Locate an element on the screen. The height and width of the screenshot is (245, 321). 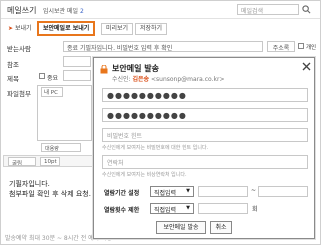
toolbar: ➤ 보내기 보안메일로 보내기 미리보기 저장하기 is located at coordinates (160, 29).